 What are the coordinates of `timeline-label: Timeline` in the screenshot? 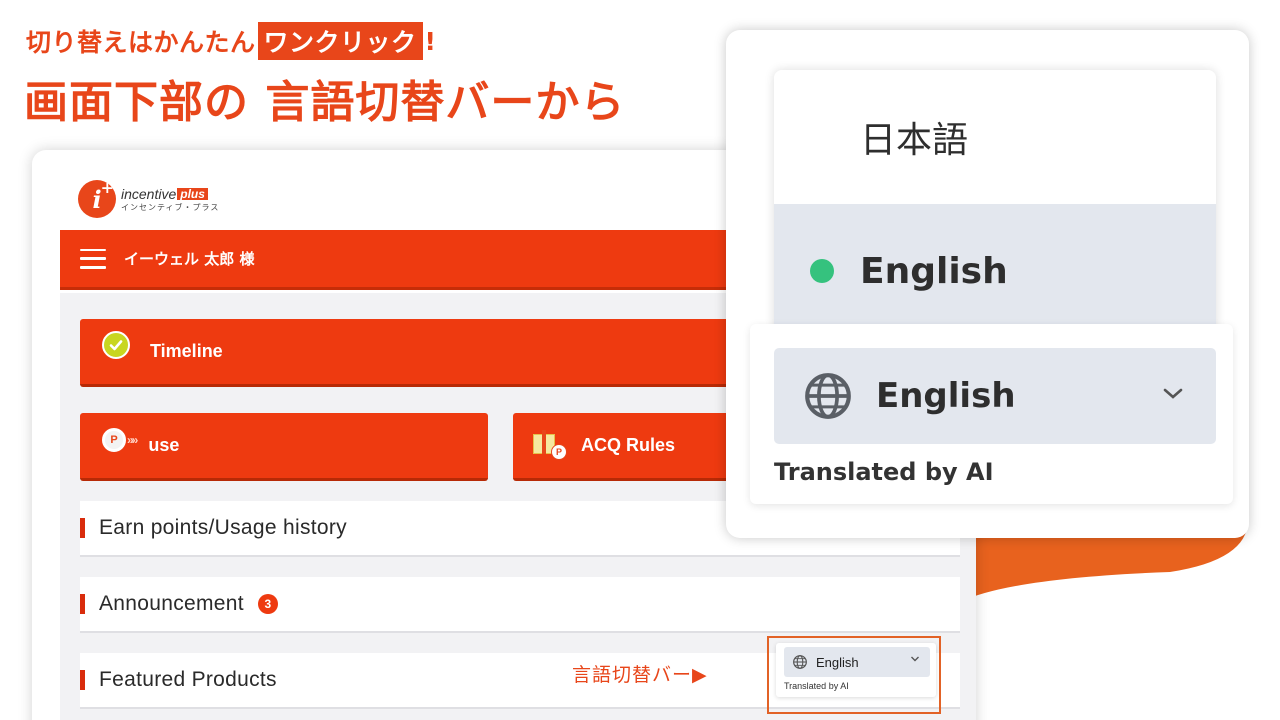 It's located at (186, 351).